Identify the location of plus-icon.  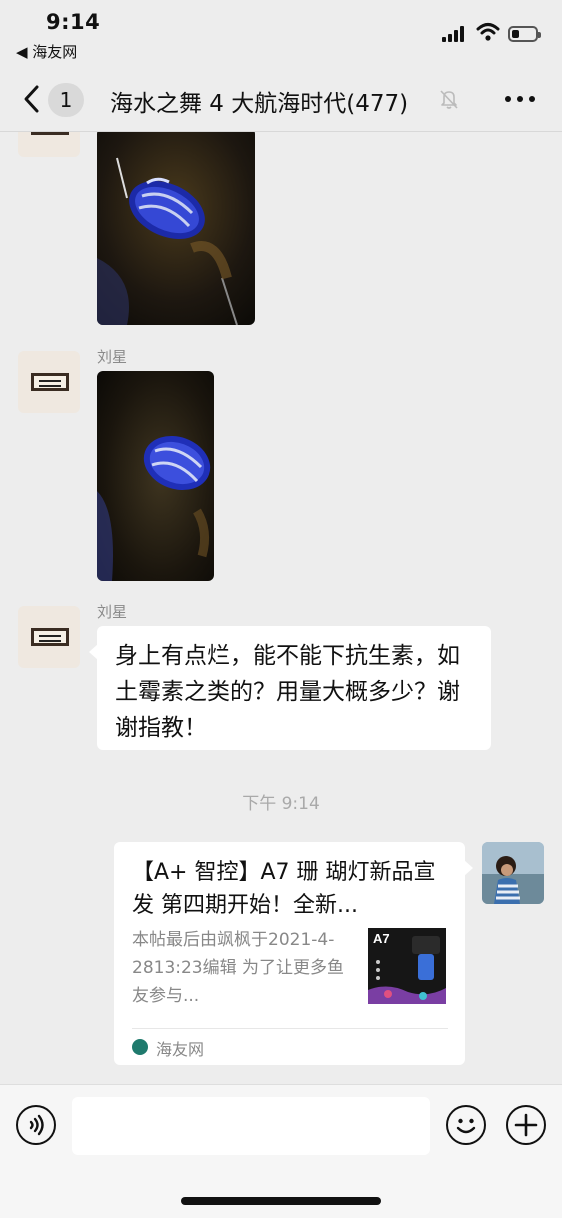
(526, 1125).